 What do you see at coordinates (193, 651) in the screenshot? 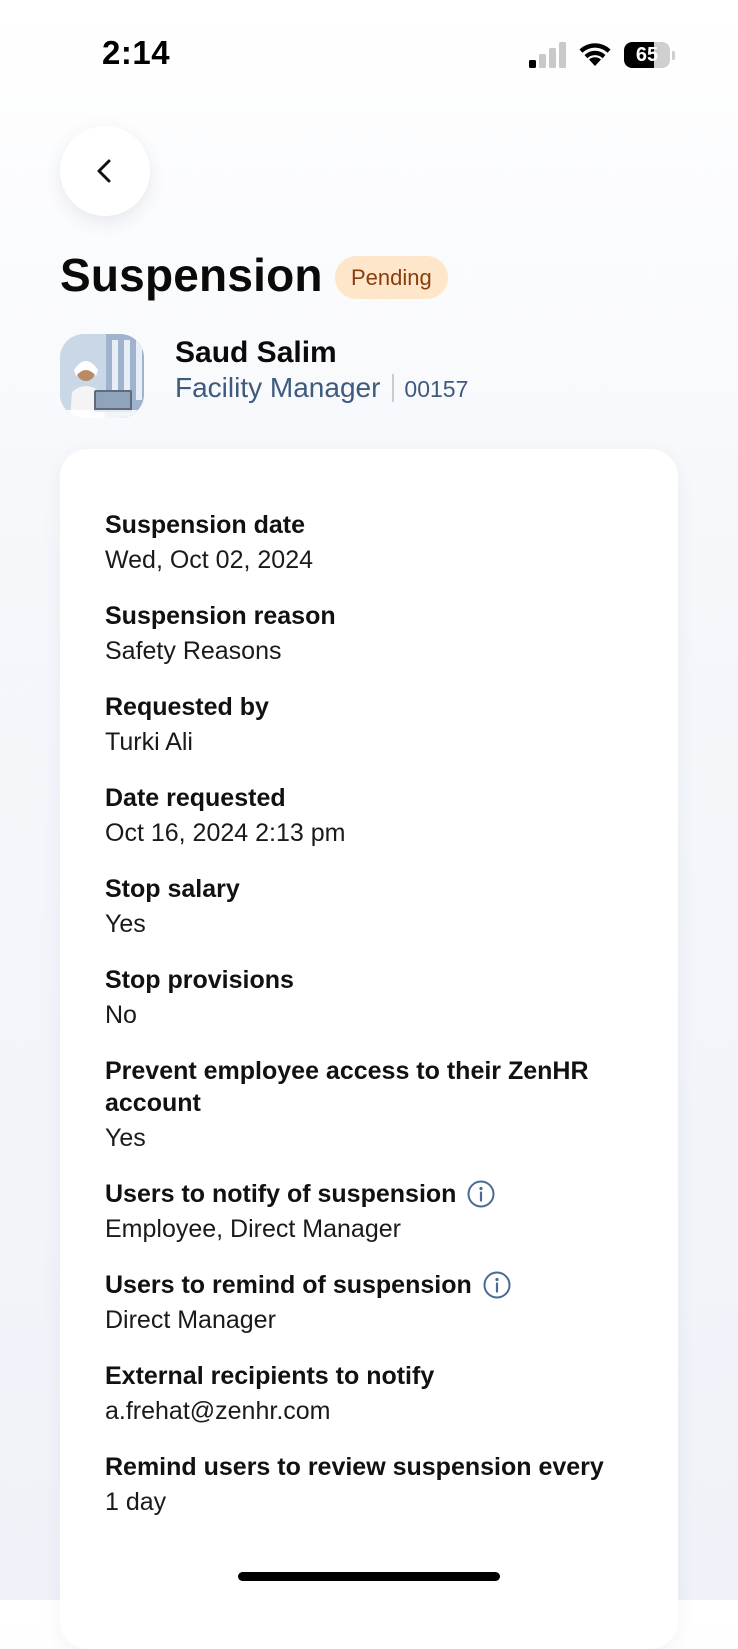
I see `detail-value: Safety Reasons` at bounding box center [193, 651].